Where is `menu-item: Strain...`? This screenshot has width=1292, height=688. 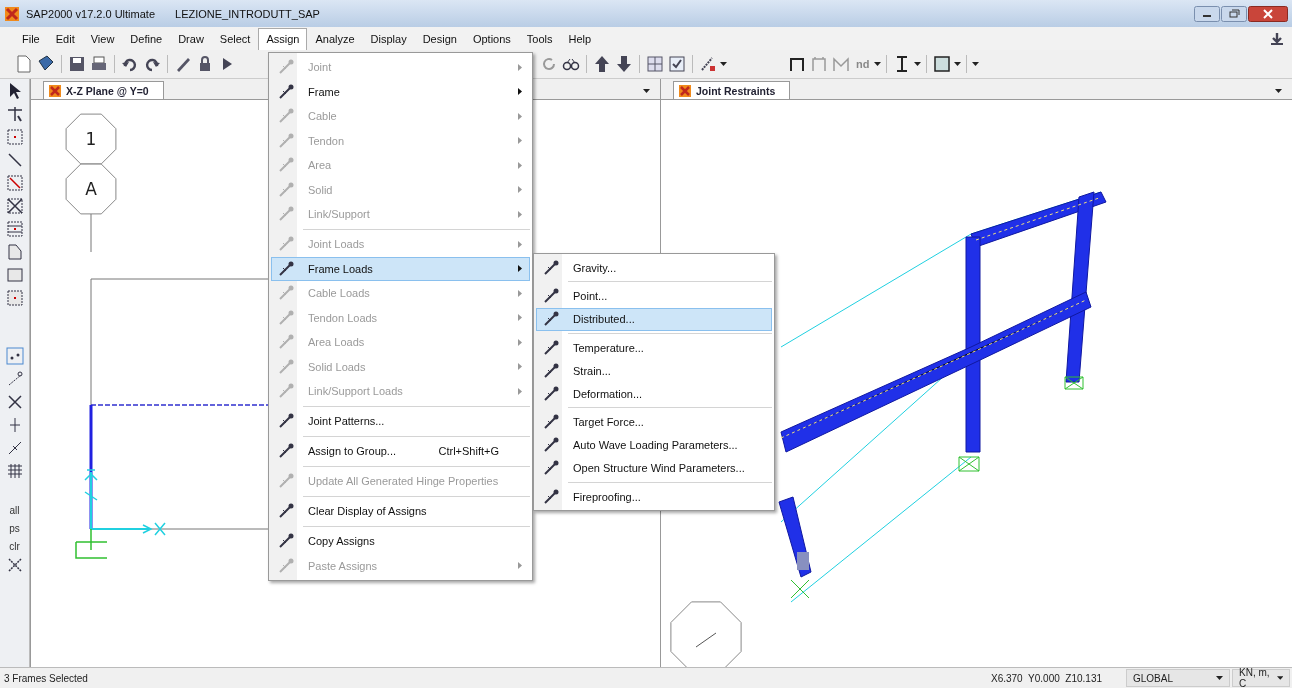 menu-item: Strain... is located at coordinates (654, 370).